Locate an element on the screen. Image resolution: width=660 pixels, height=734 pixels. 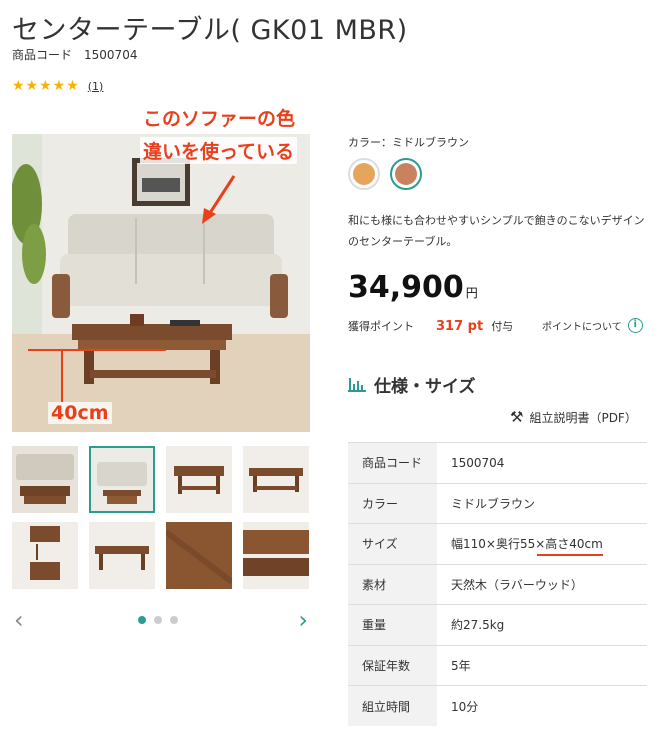
assembly-manual-link: ⚒ 組立説明書（PDF） is located at coordinates (573, 417).